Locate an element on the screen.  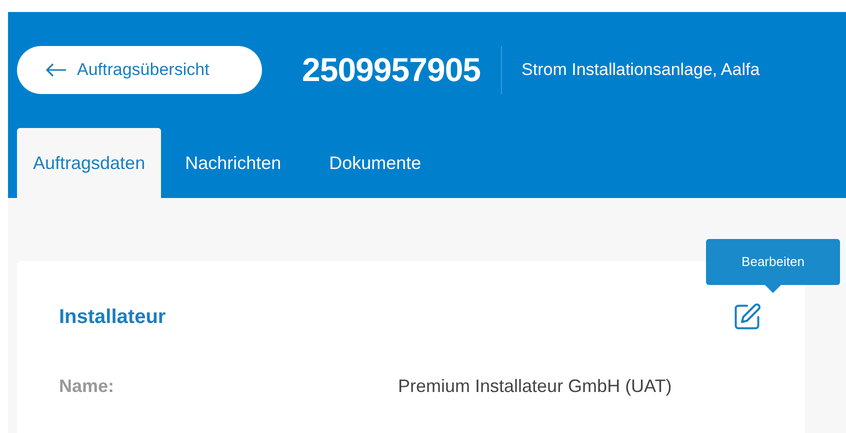
tab: Nachrichten is located at coordinates (233, 163).